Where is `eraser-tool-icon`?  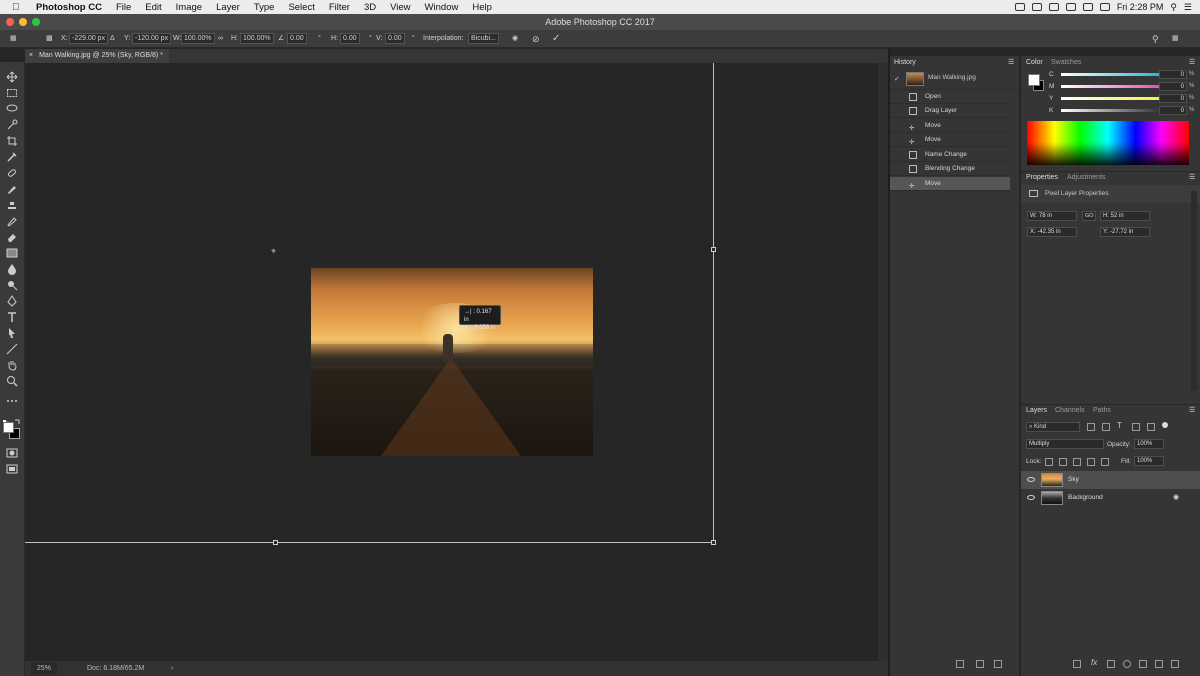 eraser-tool-icon is located at coordinates (12, 236).